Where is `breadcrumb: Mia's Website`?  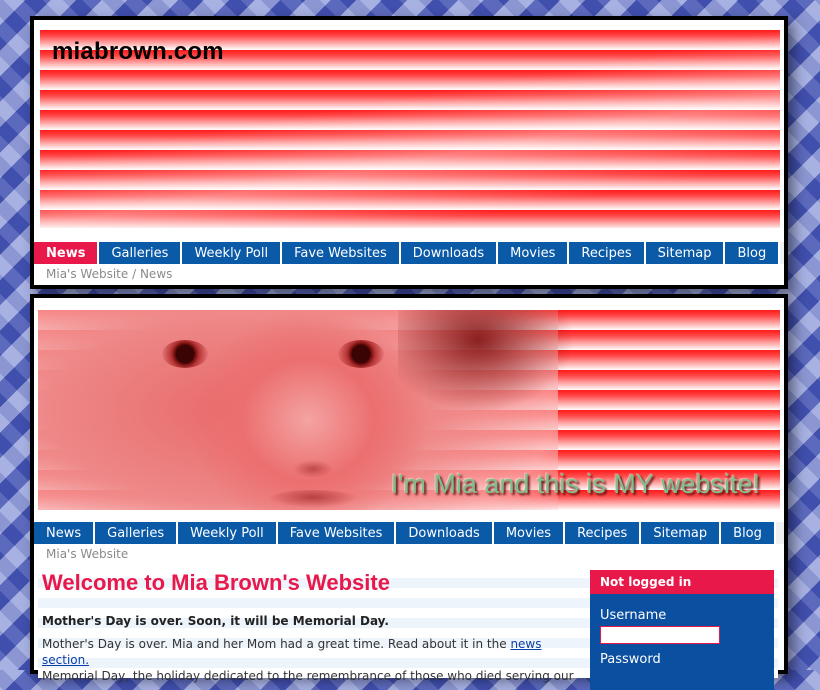
breadcrumb: Mia's Website is located at coordinates (87, 554).